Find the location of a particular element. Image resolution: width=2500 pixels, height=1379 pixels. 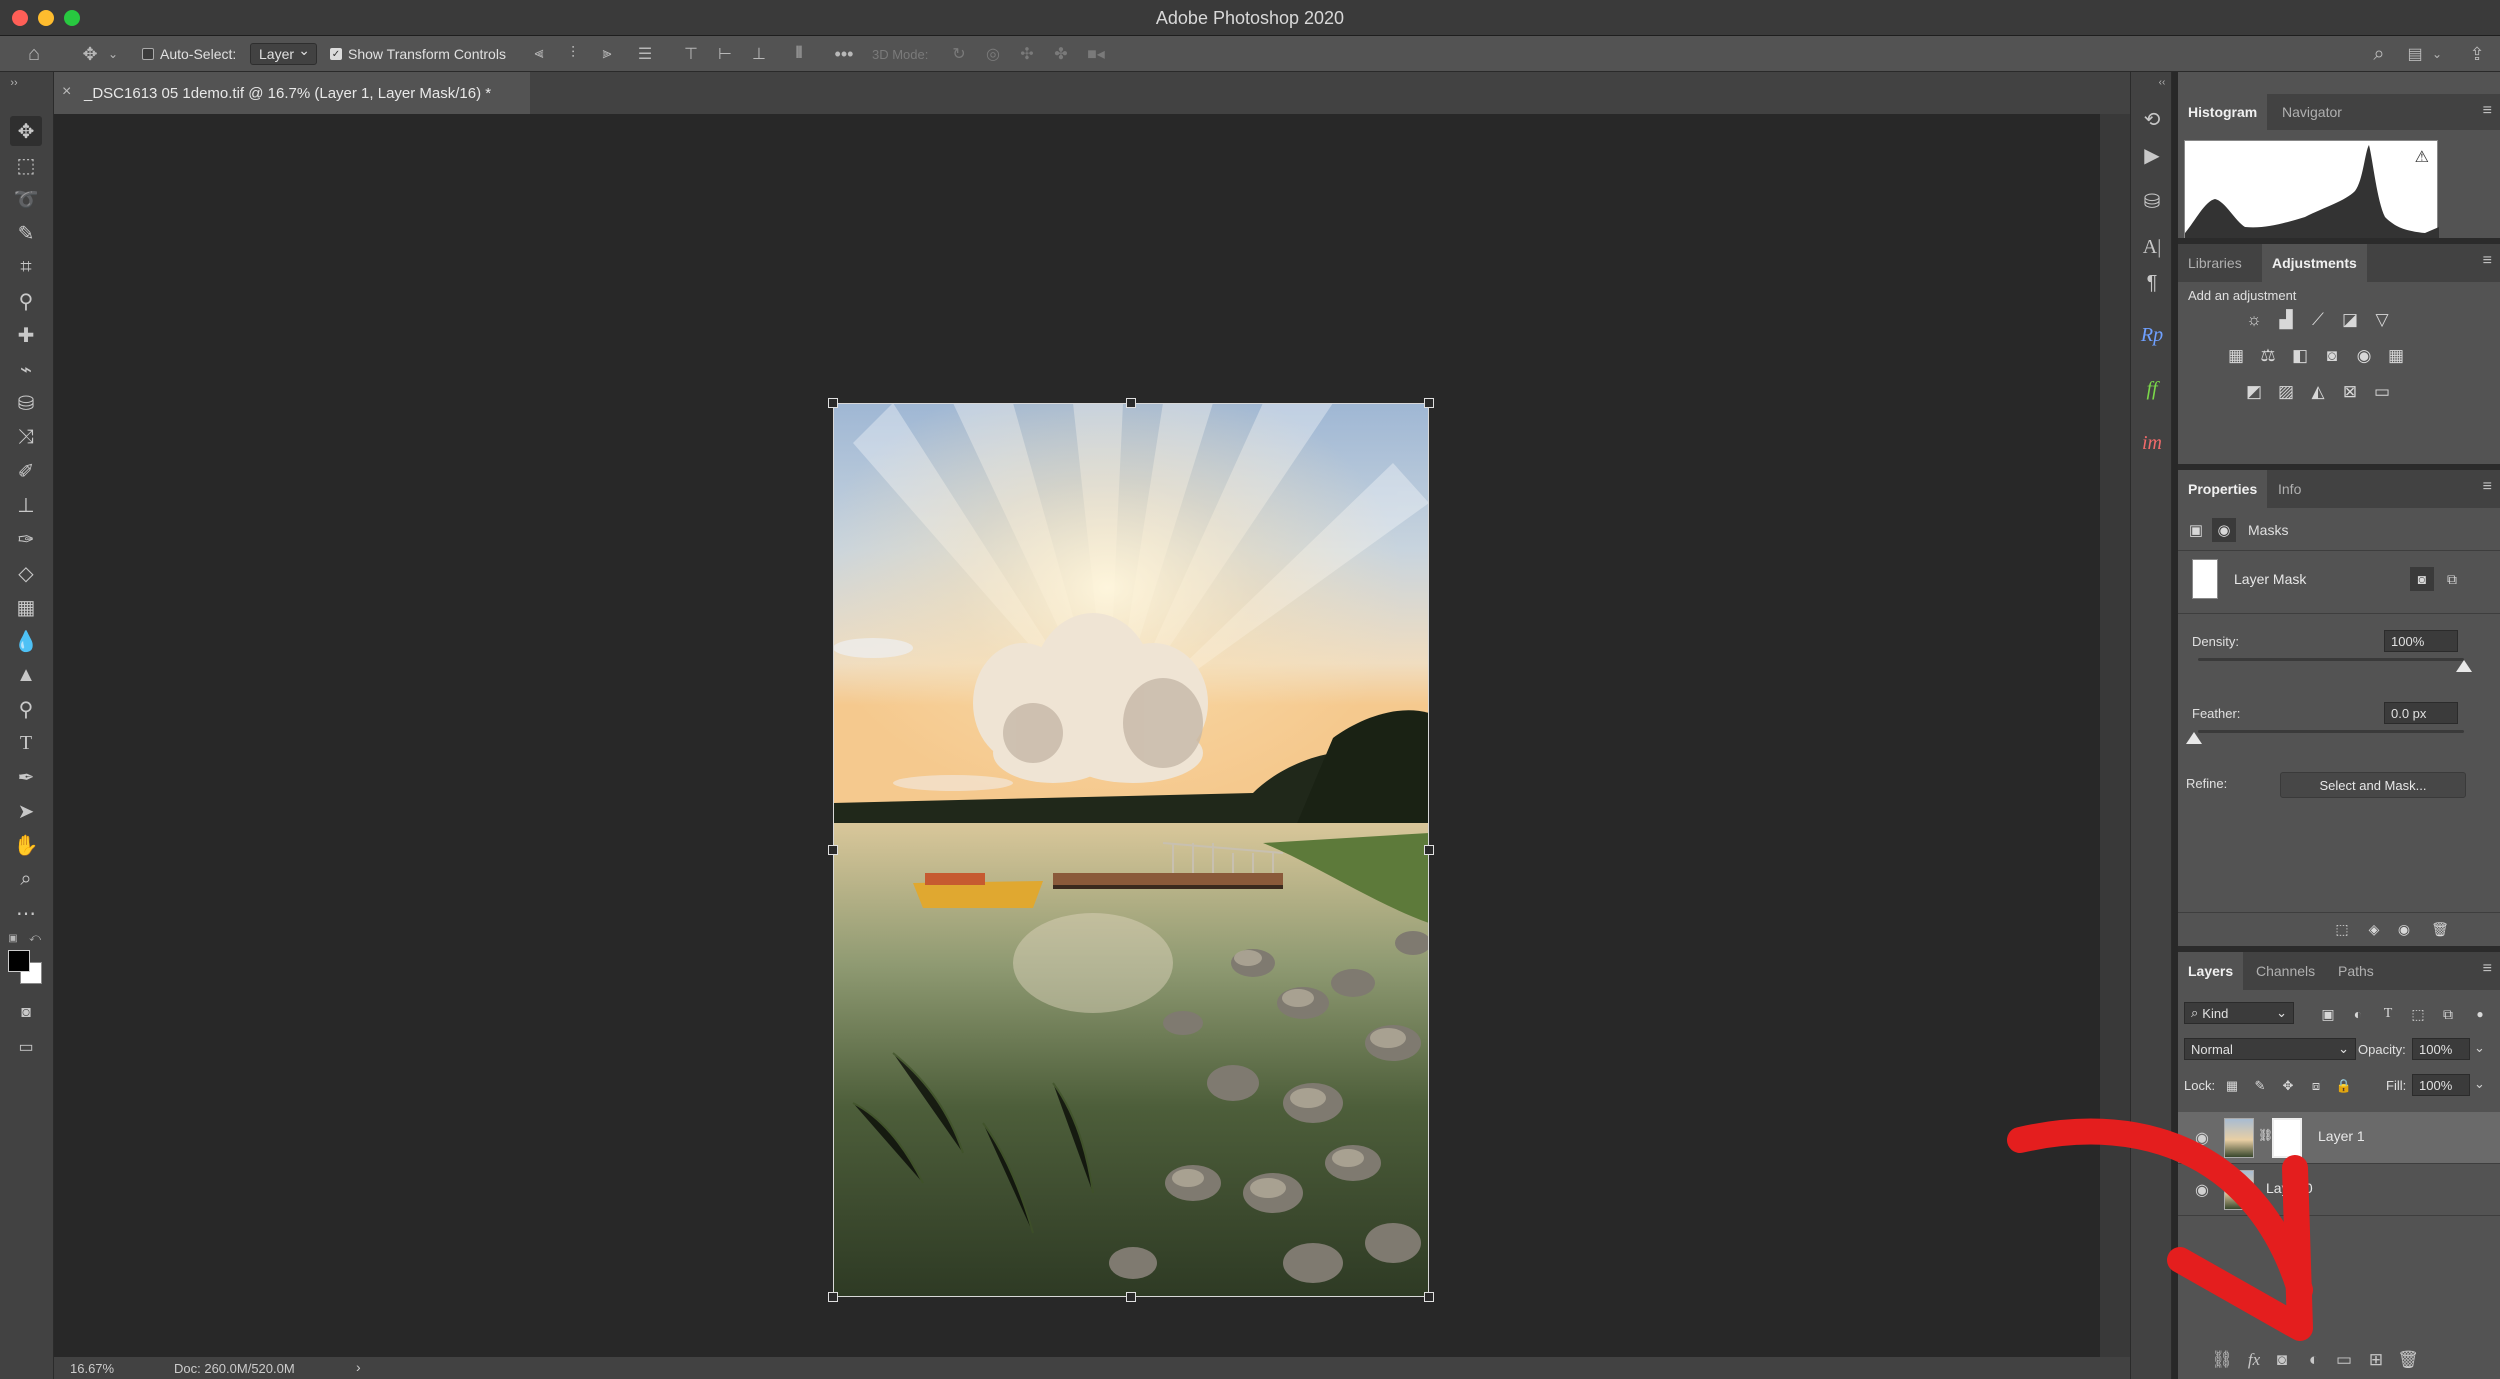

lock-image-icon: ✎ is located at coordinates (2260, 1086).